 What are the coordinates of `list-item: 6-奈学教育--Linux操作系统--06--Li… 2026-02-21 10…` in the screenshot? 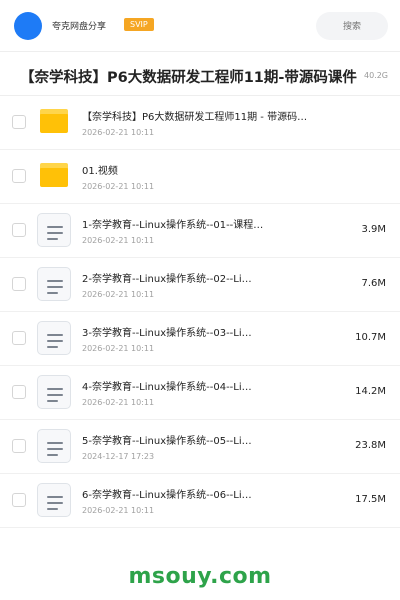 It's located at (200, 501).